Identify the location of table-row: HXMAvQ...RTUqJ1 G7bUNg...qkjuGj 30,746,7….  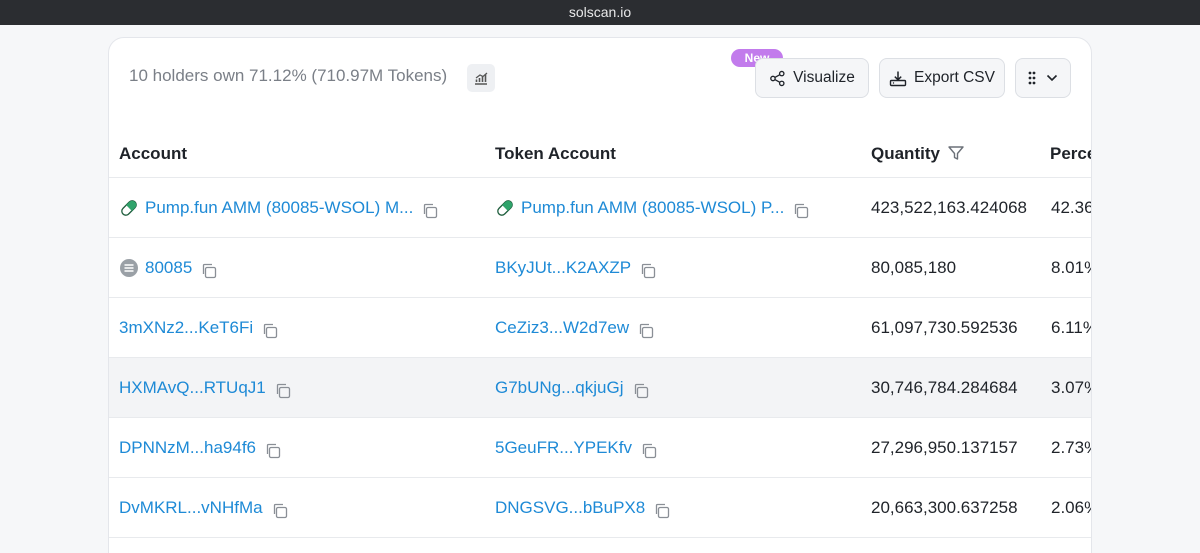
(600, 388).